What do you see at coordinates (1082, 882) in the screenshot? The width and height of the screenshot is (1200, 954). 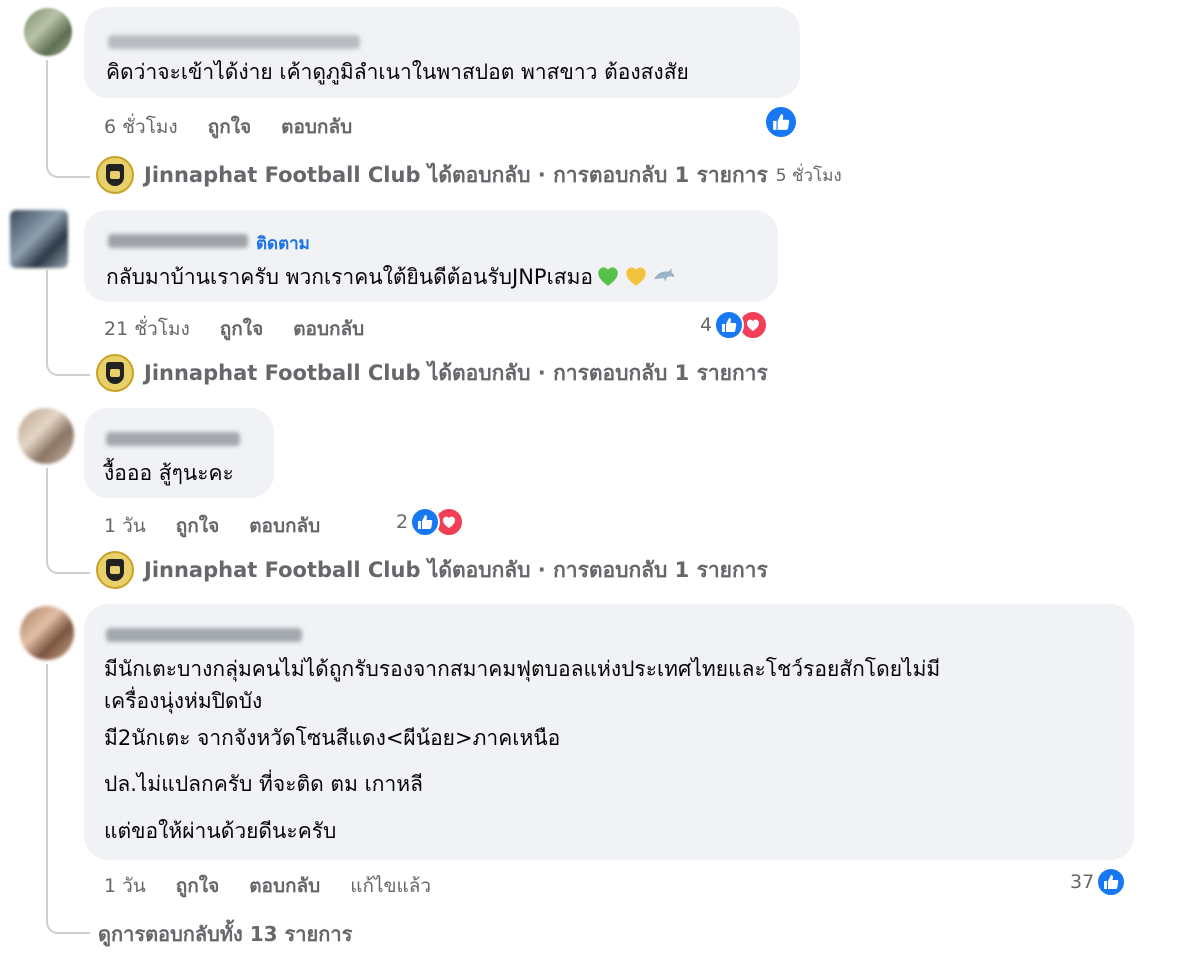 I see `reaction-count: 37` at bounding box center [1082, 882].